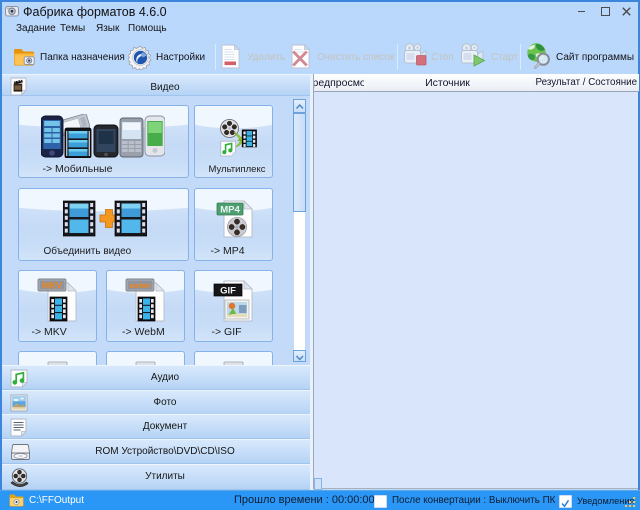  Describe the element at coordinates (230, 210) in the screenshot. I see `svg-text: MP4` at that location.